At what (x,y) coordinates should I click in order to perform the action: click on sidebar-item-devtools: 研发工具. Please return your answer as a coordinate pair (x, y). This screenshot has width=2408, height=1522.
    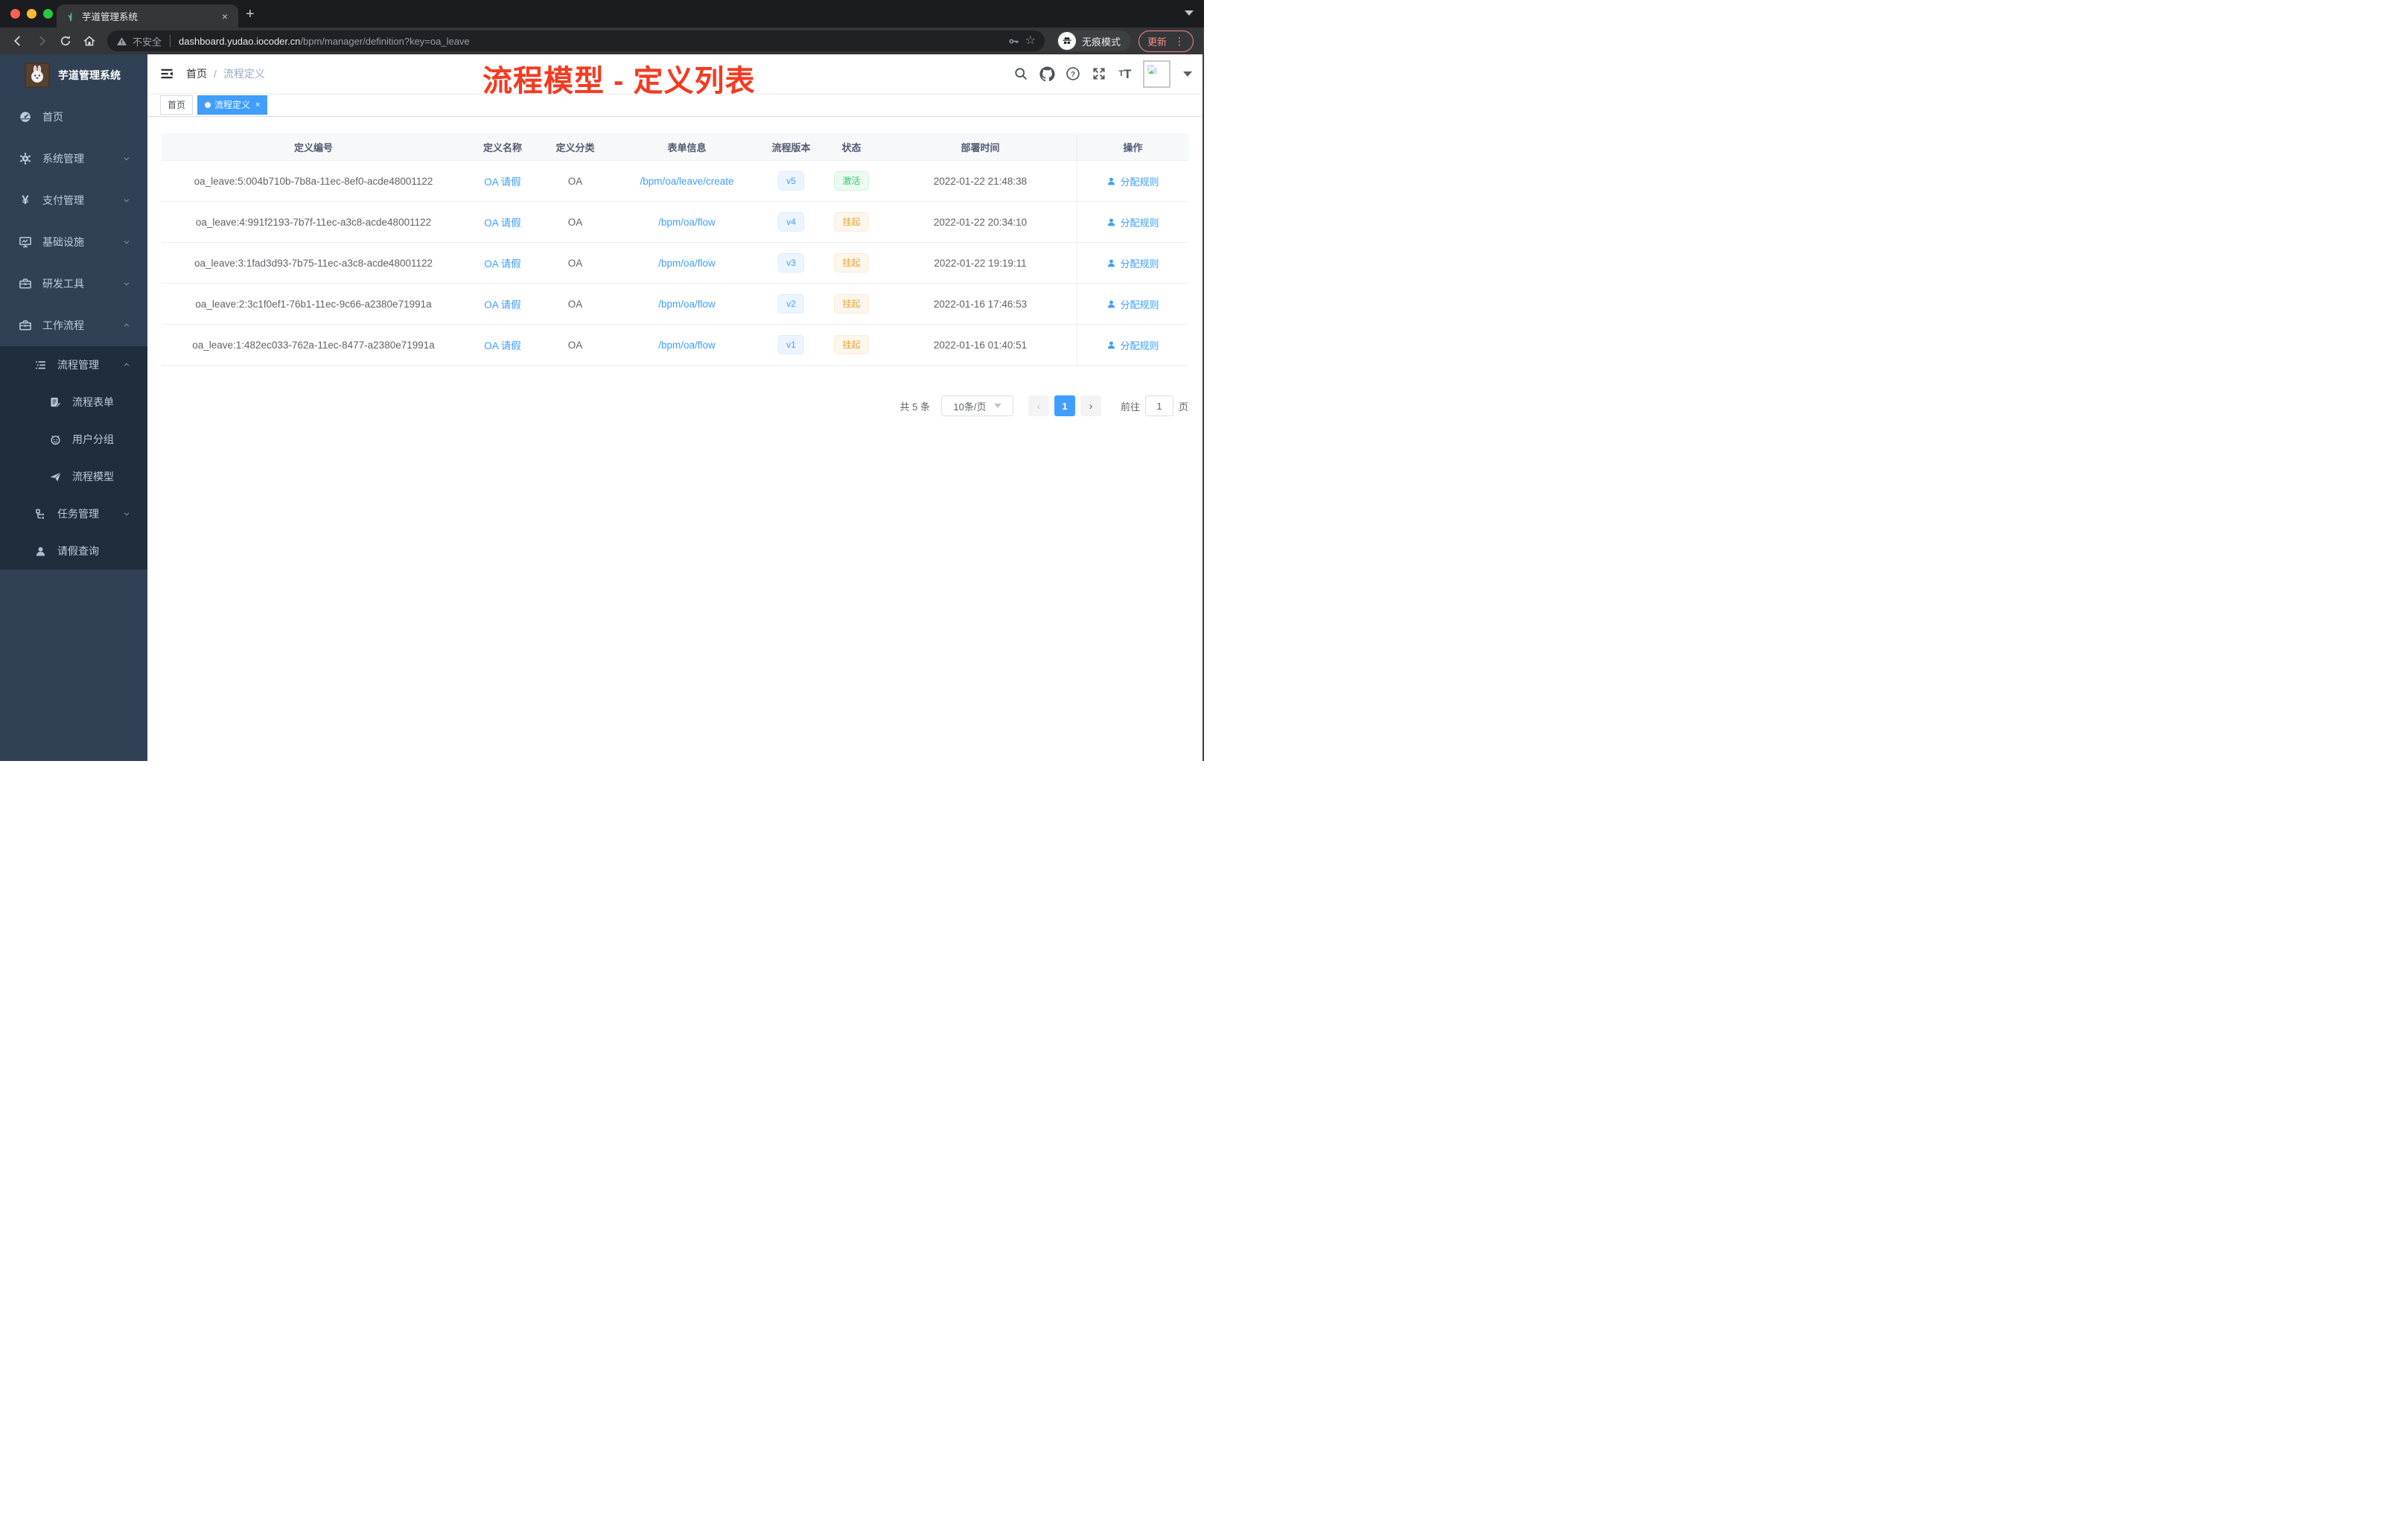
    Looking at the image, I should click on (73, 284).